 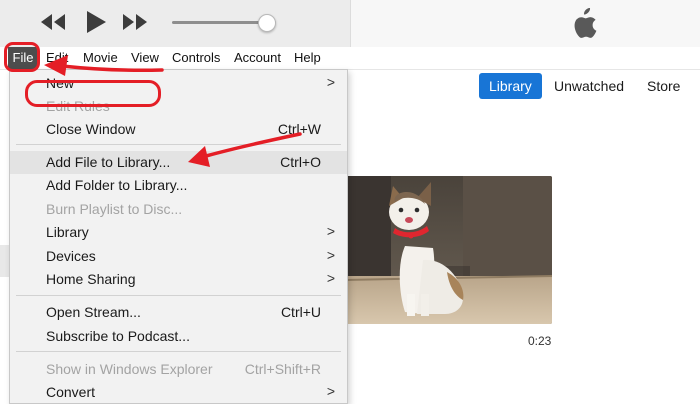 What do you see at coordinates (71, 392) in the screenshot?
I see `menu-item-label: Convert` at bounding box center [71, 392].